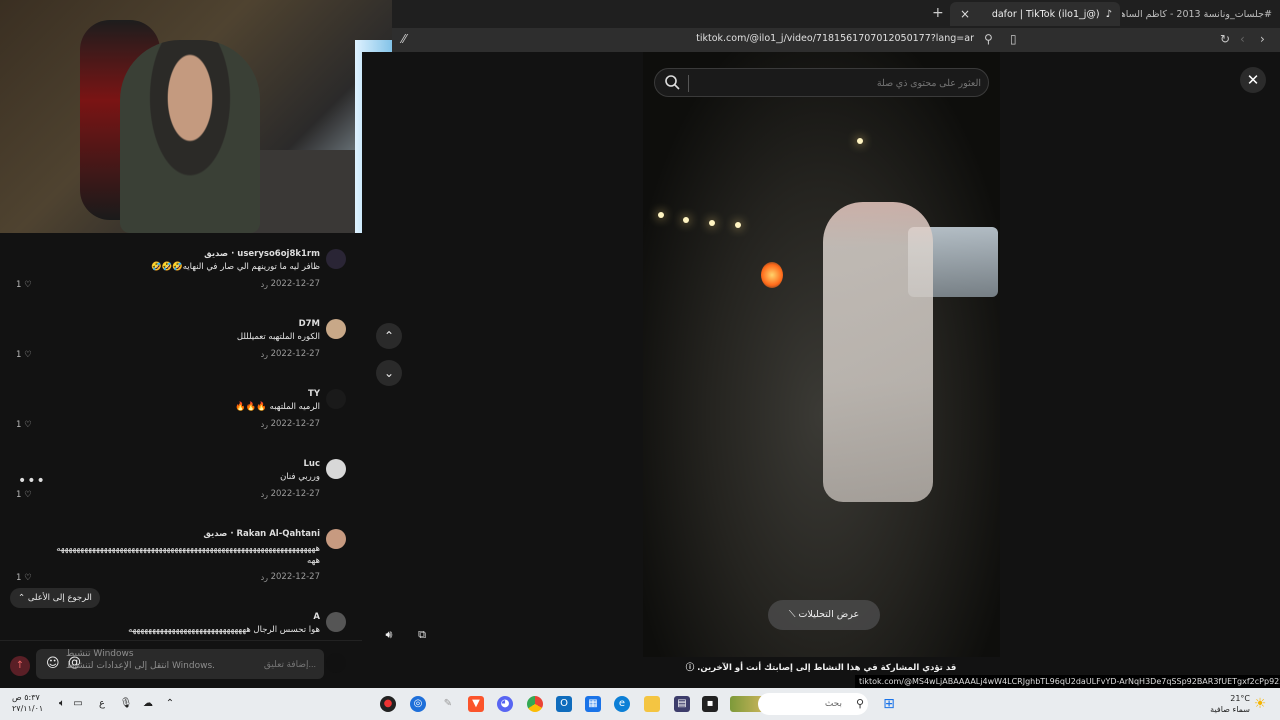 The image size is (1280, 720). Describe the element at coordinates (564, 704) in the screenshot. I see `outlook-icon: O` at that location.